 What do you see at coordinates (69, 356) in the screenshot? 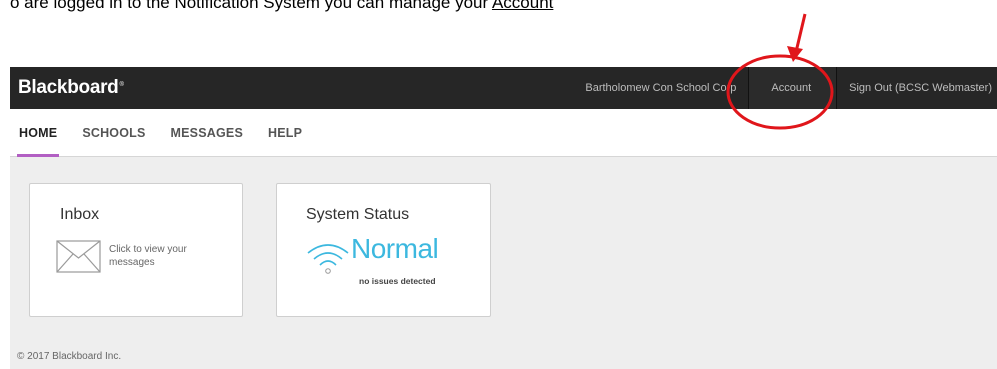
I see `footer-copyright: © 2017 Blackboard Inc.` at bounding box center [69, 356].